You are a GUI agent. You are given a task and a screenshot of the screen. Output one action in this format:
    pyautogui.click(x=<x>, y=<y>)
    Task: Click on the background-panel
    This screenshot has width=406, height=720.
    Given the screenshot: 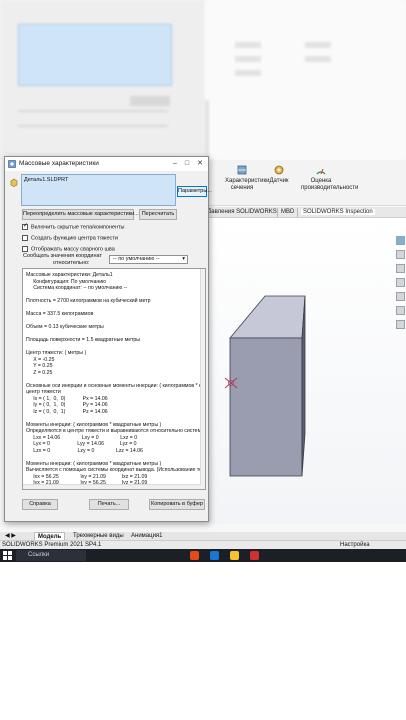 What is the action you would take?
    pyautogui.click(x=102, y=80)
    